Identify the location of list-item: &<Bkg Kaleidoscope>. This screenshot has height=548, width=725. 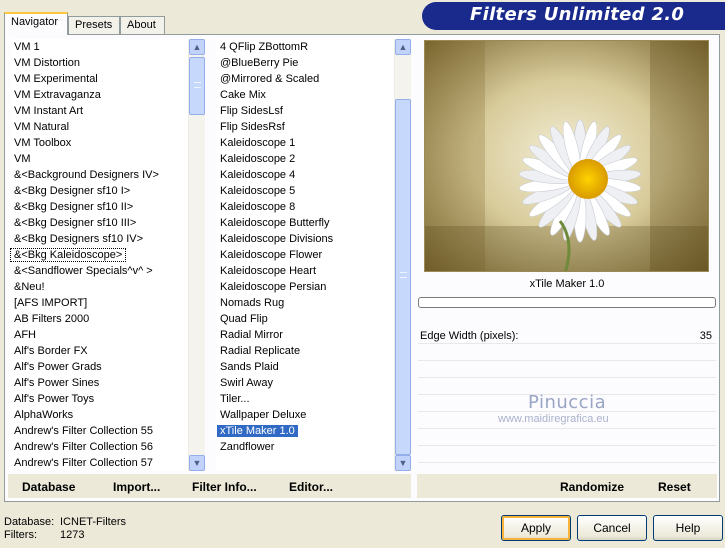
(99, 255).